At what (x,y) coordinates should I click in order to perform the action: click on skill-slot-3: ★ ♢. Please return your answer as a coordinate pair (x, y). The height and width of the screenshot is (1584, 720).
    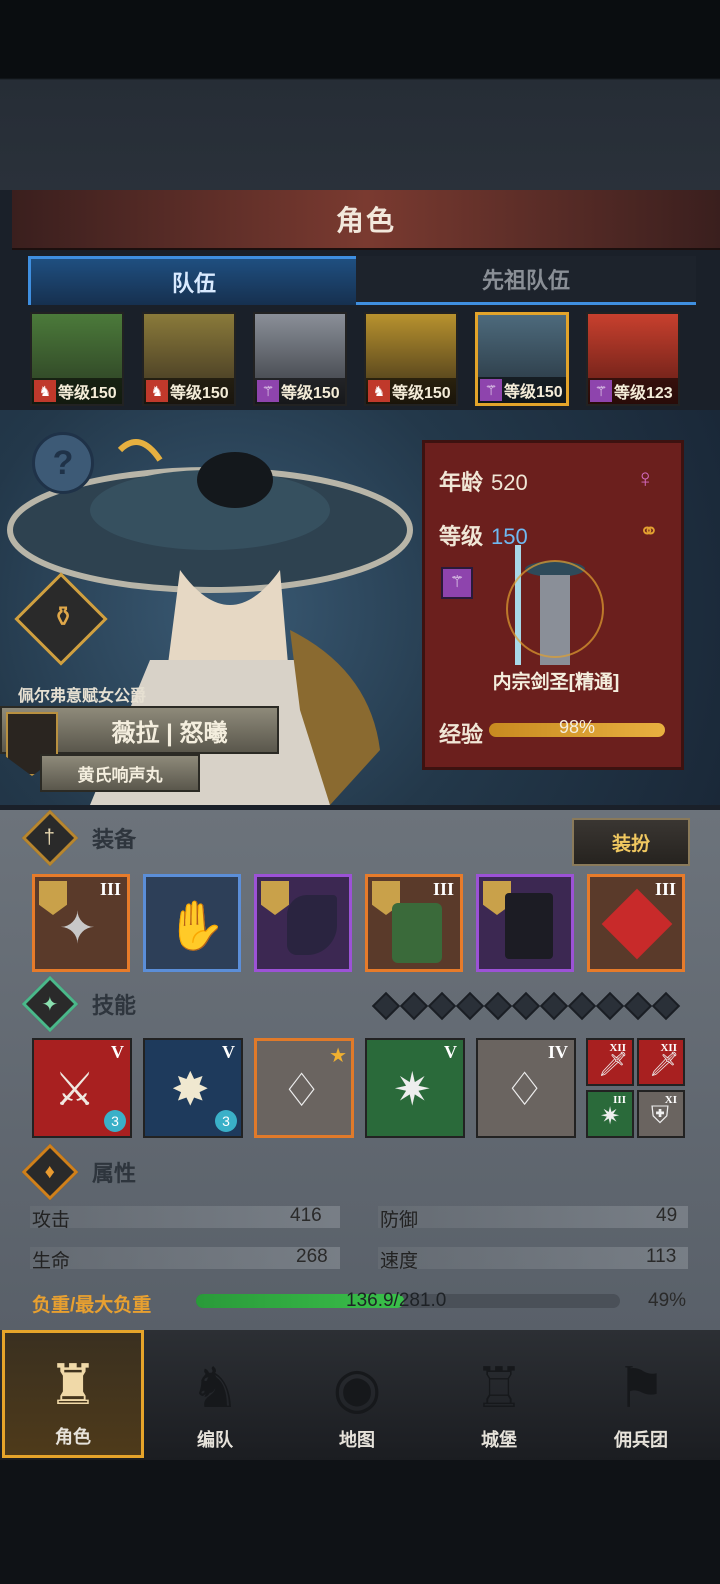
    Looking at the image, I should click on (304, 1088).